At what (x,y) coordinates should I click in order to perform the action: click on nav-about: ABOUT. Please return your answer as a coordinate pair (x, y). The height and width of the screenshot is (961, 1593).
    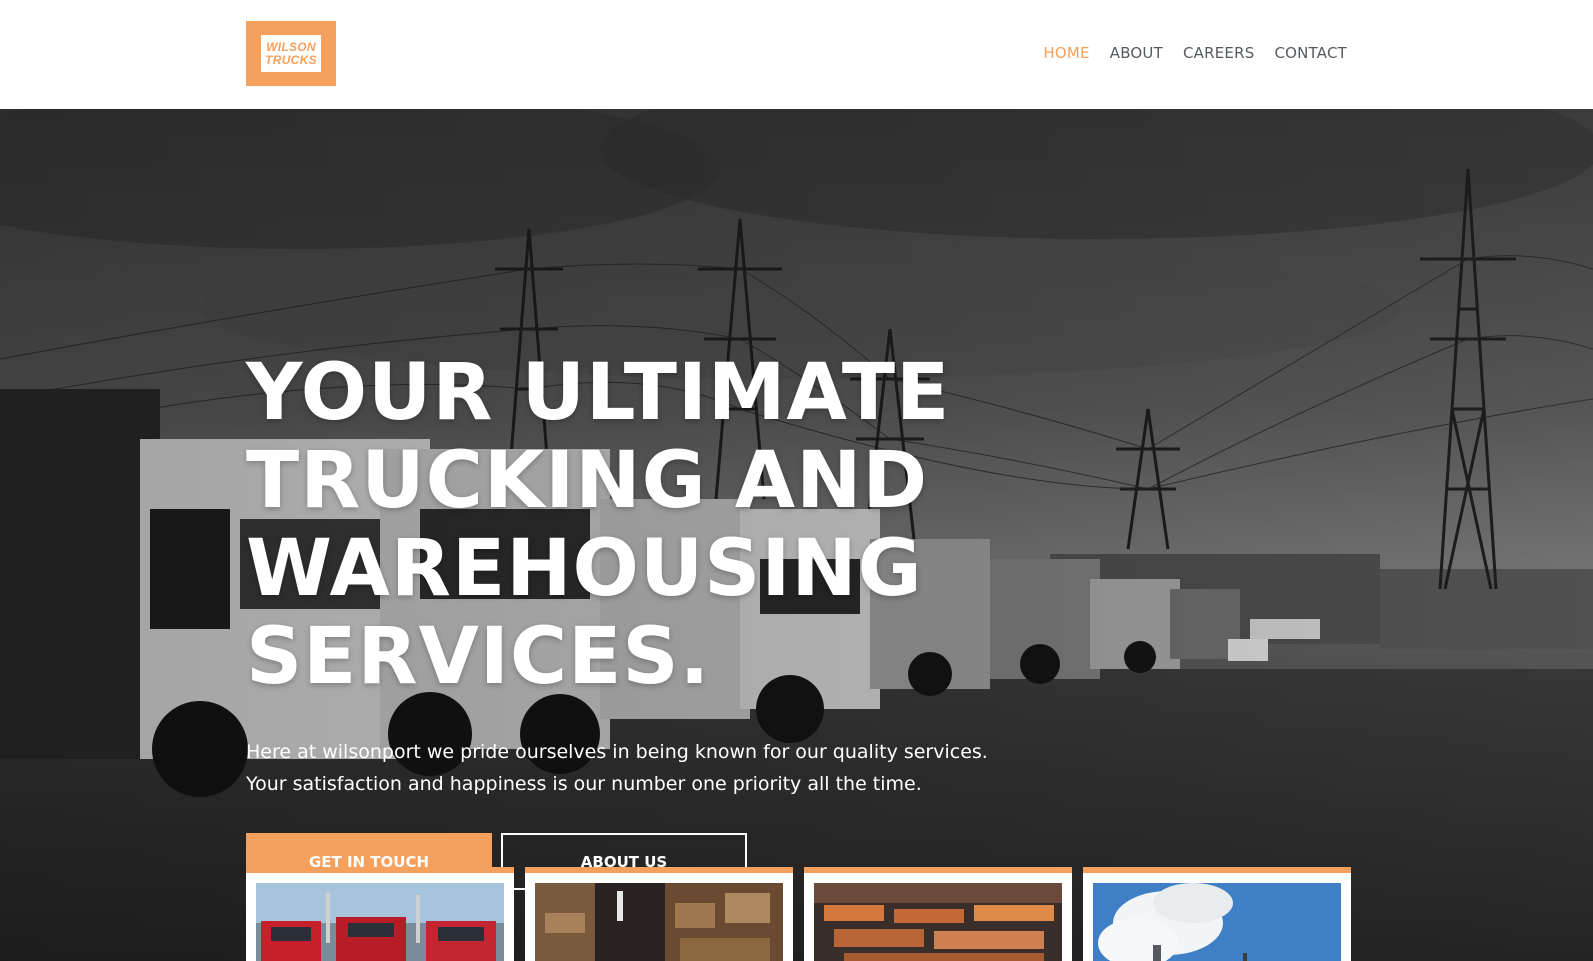
    Looking at the image, I should click on (1136, 53).